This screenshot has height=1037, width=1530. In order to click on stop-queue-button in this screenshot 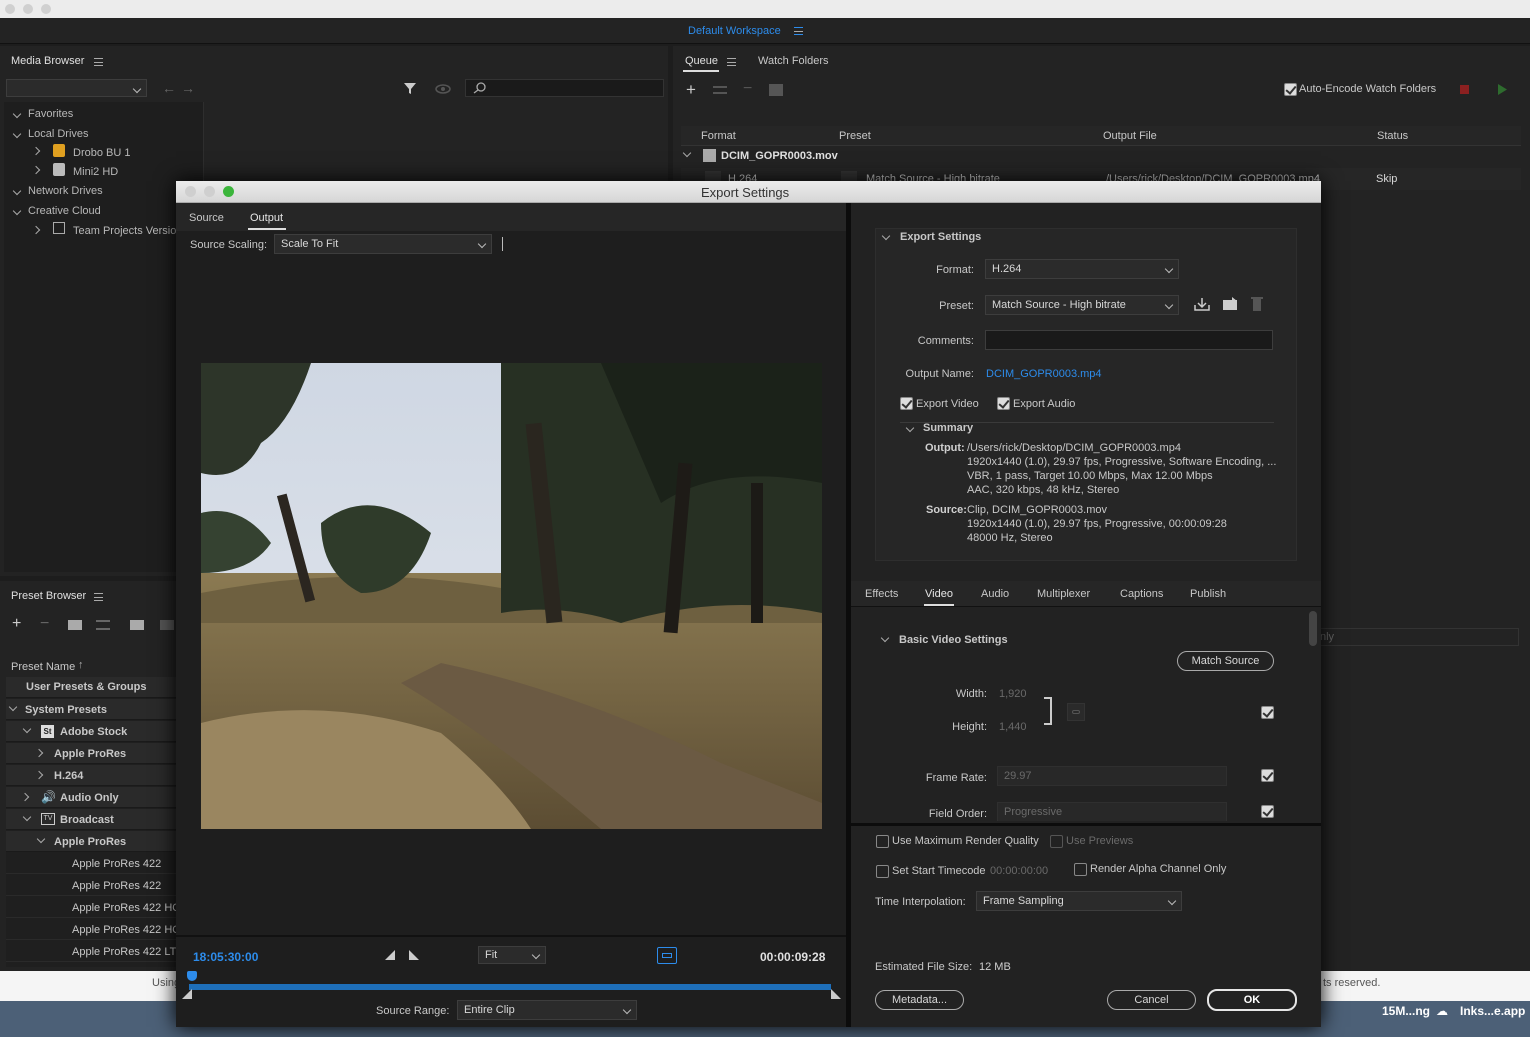, I will do `click(1464, 89)`.